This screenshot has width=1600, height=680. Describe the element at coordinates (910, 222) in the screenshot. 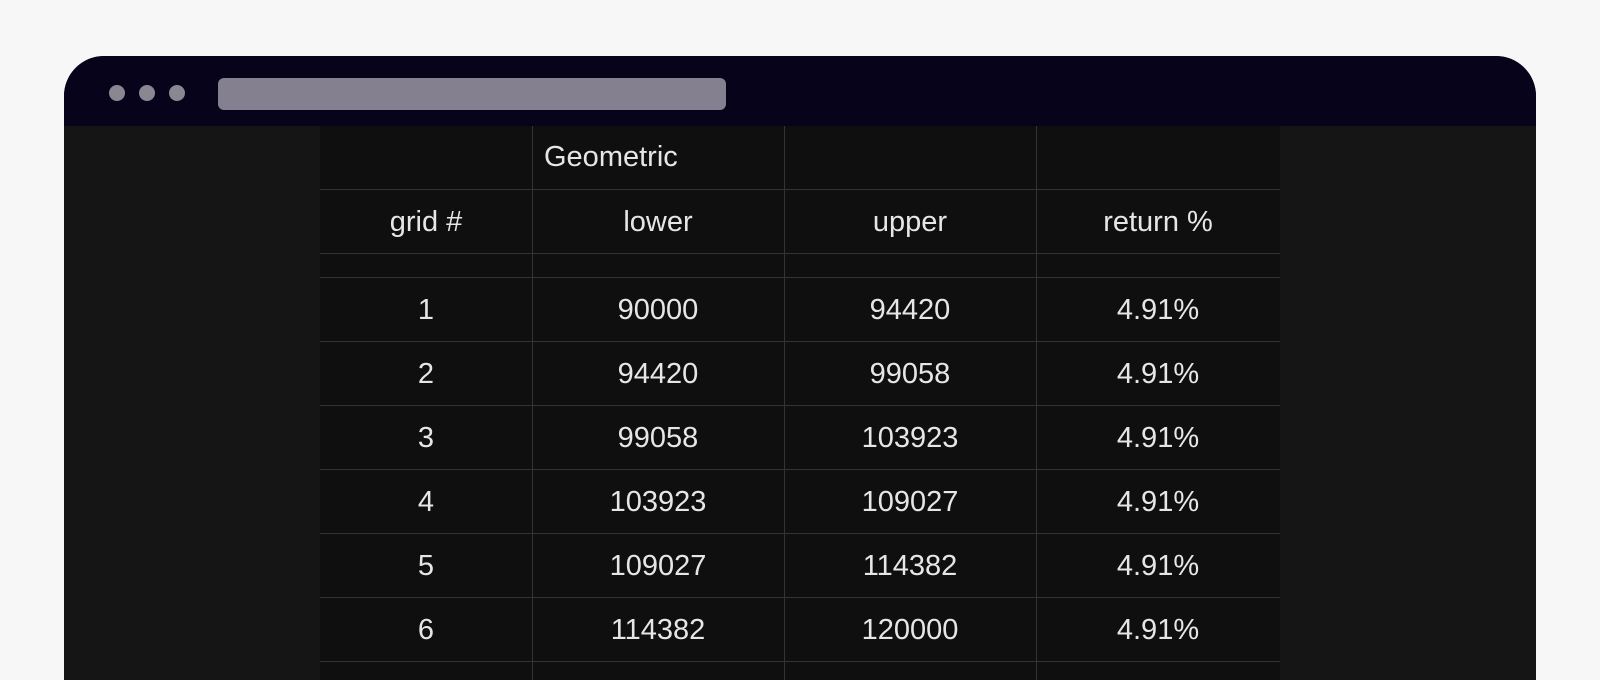

I see `column-header-upper: upper` at that location.